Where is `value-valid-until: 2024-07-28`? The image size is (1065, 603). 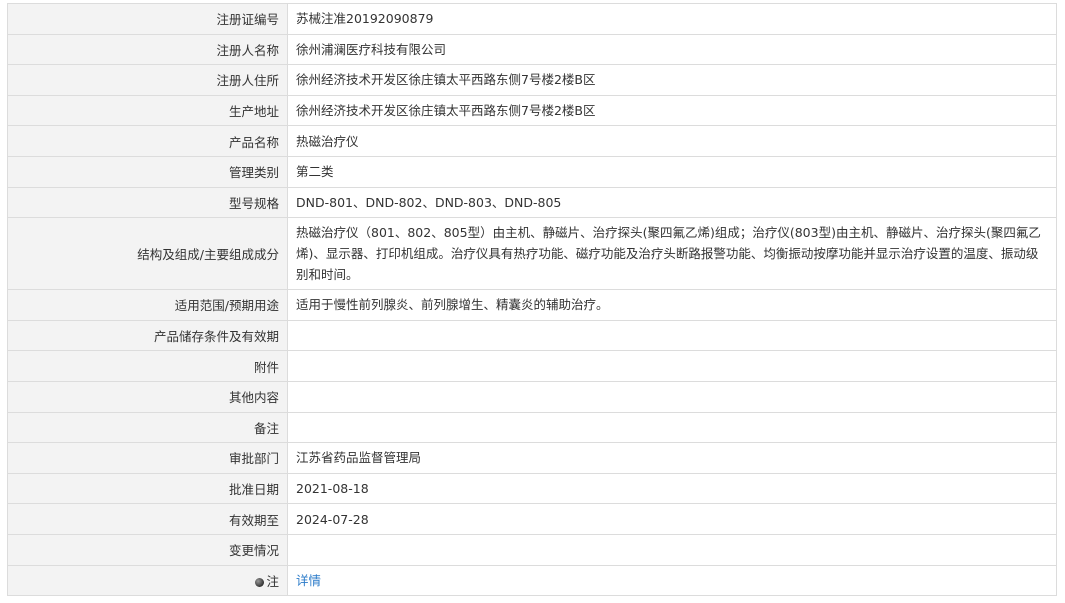 value-valid-until: 2024-07-28 is located at coordinates (672, 519).